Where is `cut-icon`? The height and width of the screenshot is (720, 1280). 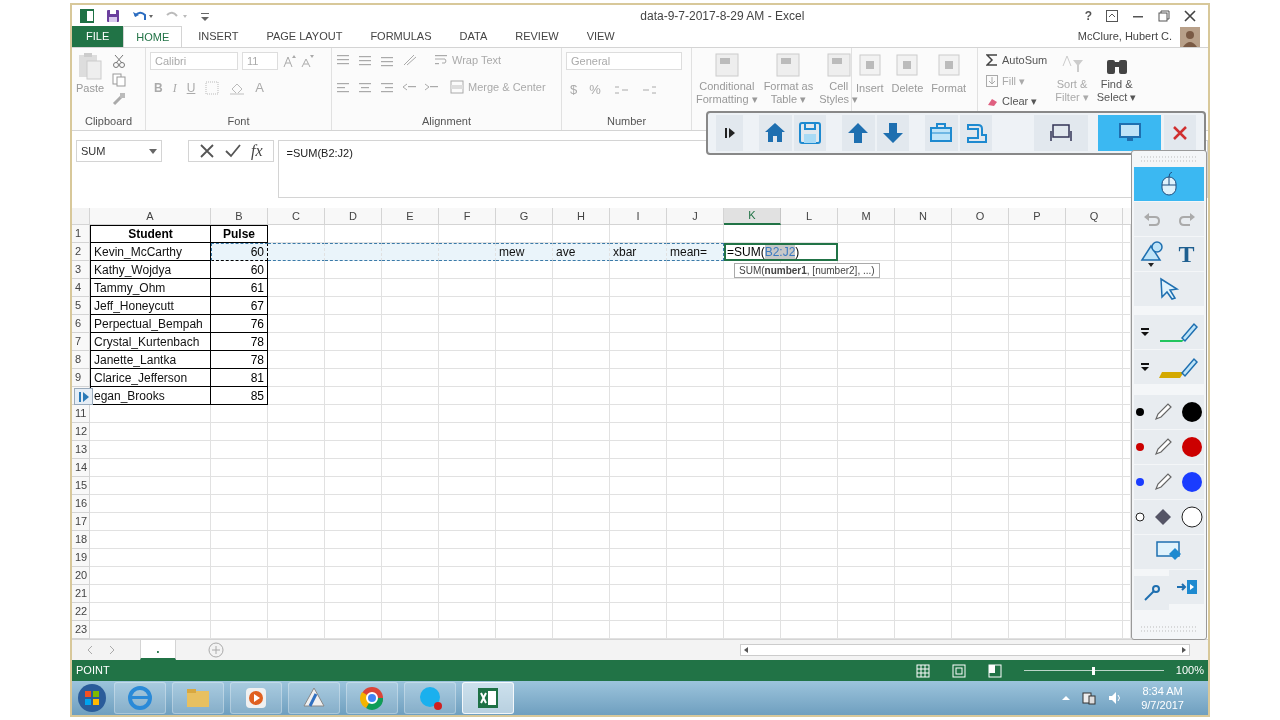 cut-icon is located at coordinates (119, 61).